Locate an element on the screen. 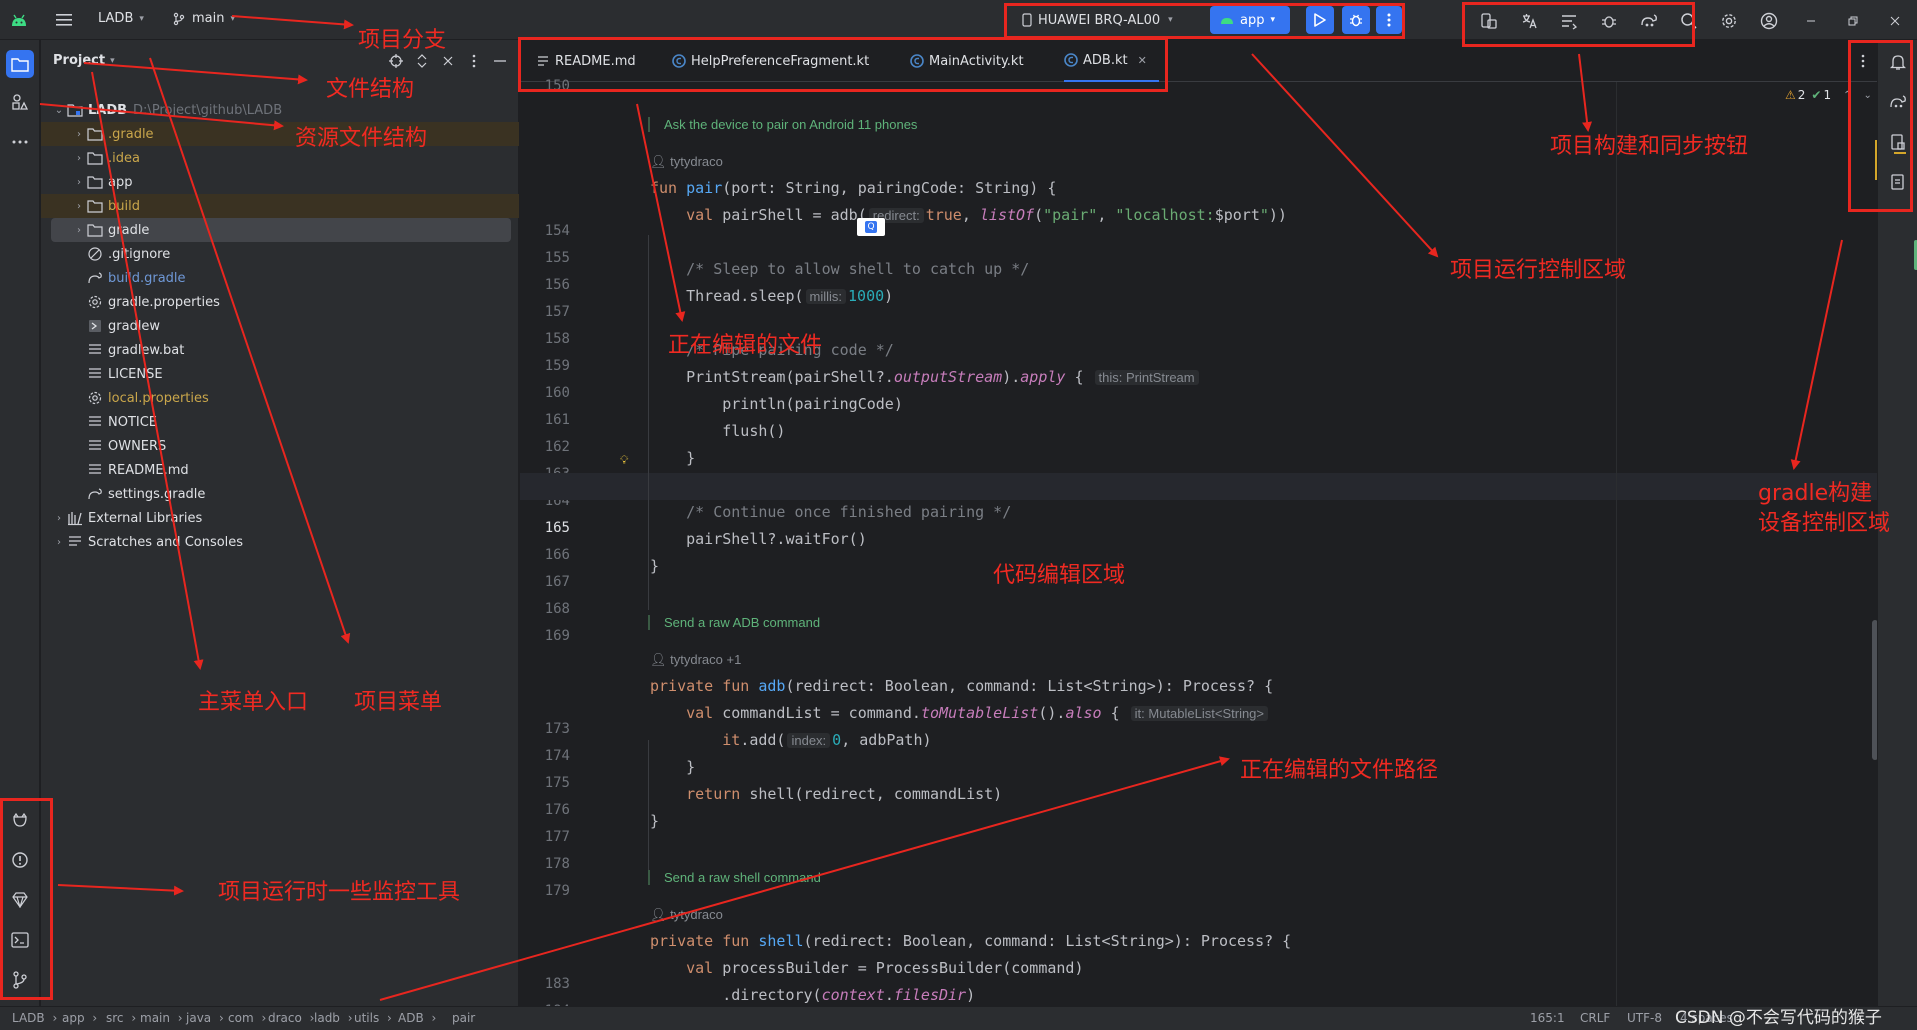  code-line-164: } is located at coordinates (672, 458).